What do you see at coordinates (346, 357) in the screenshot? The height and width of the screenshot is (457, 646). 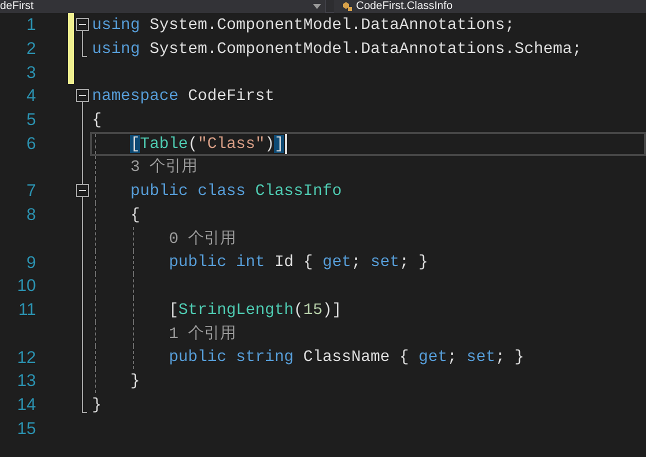 I see `code-line: public string ClassName { get; set; }` at bounding box center [346, 357].